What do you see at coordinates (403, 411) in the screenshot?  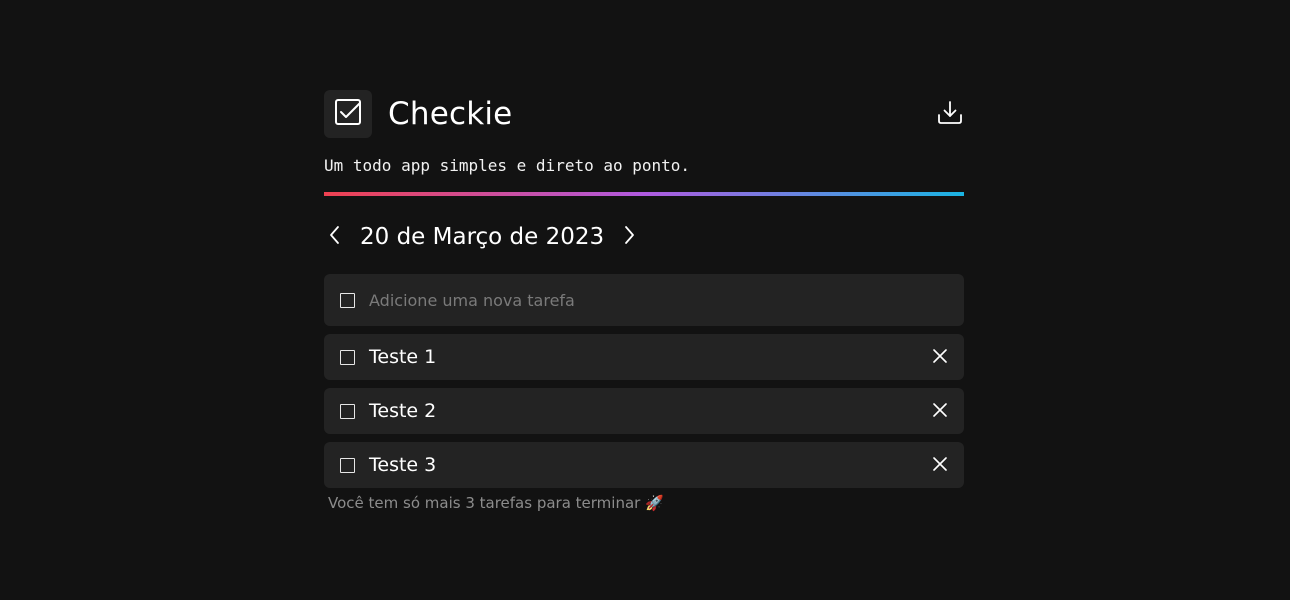 I see `task-label: Teste 2` at bounding box center [403, 411].